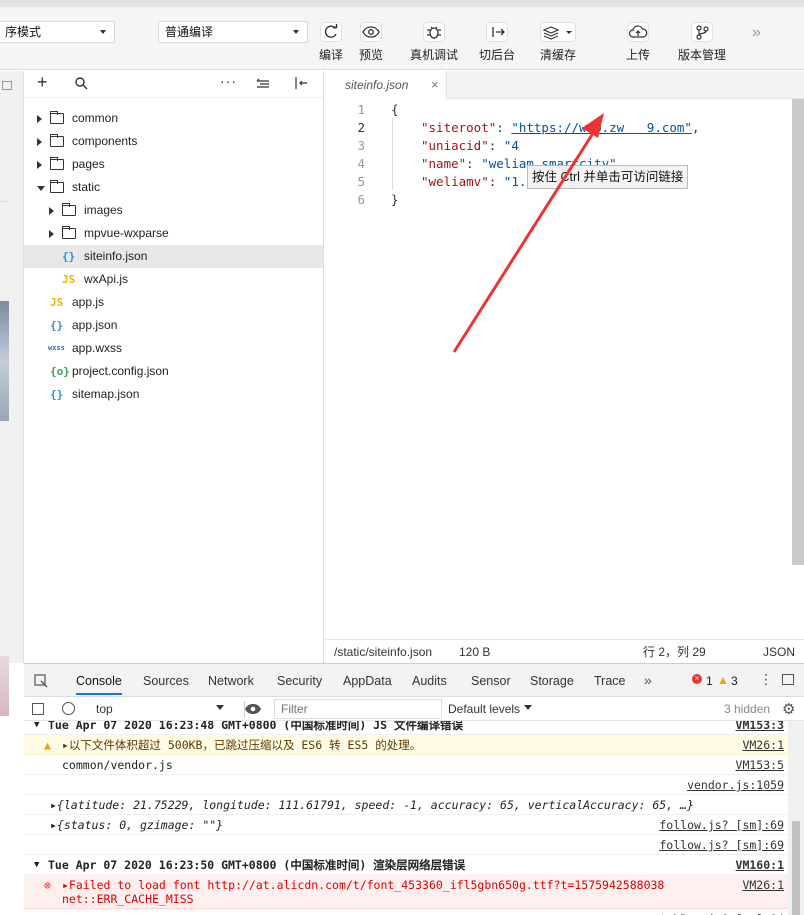  What do you see at coordinates (766, 679) in the screenshot?
I see `kebab-menu-icon: ⋮` at bounding box center [766, 679].